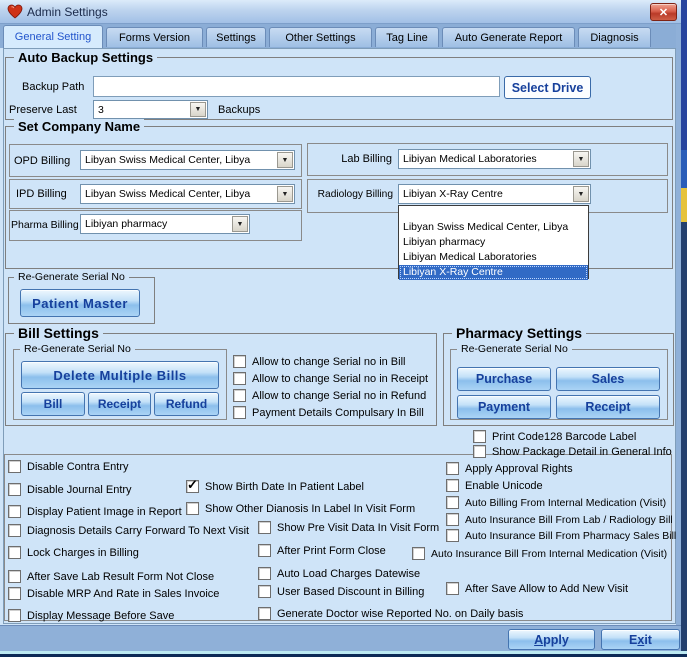  What do you see at coordinates (554, 436) in the screenshot?
I see `checkbox-print-code128-barcode-label: Print Code128 Barcode Label` at bounding box center [554, 436].